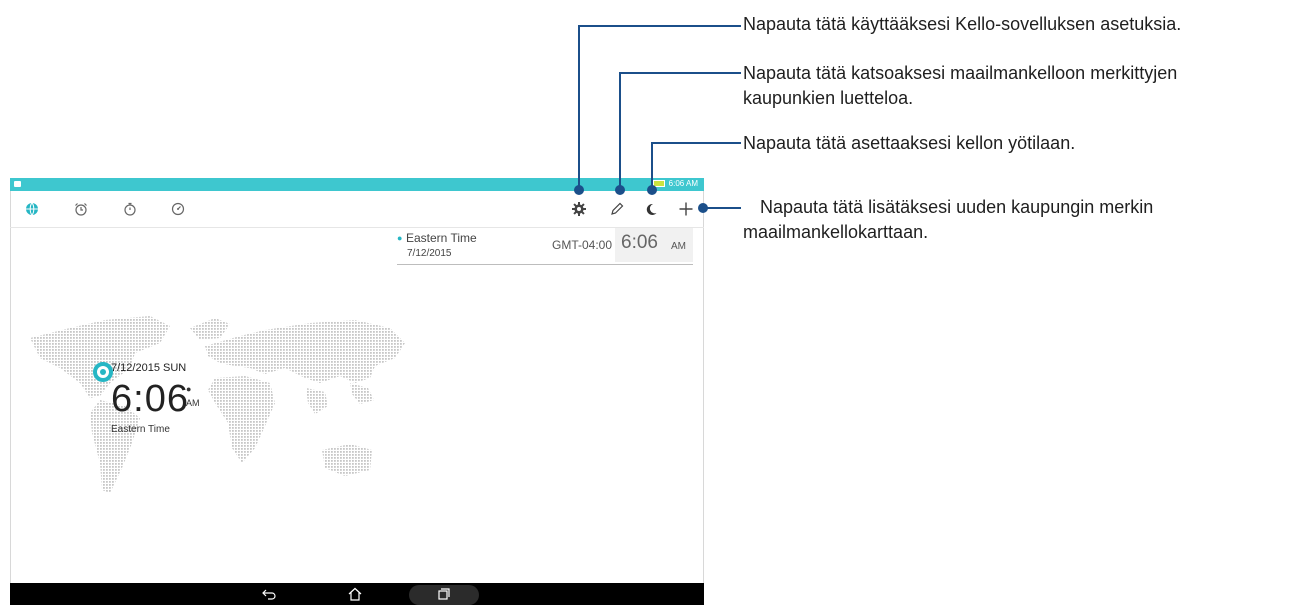 Image resolution: width=1311 pixels, height=605 pixels. I want to click on callout-dot-night, so click(652, 190).